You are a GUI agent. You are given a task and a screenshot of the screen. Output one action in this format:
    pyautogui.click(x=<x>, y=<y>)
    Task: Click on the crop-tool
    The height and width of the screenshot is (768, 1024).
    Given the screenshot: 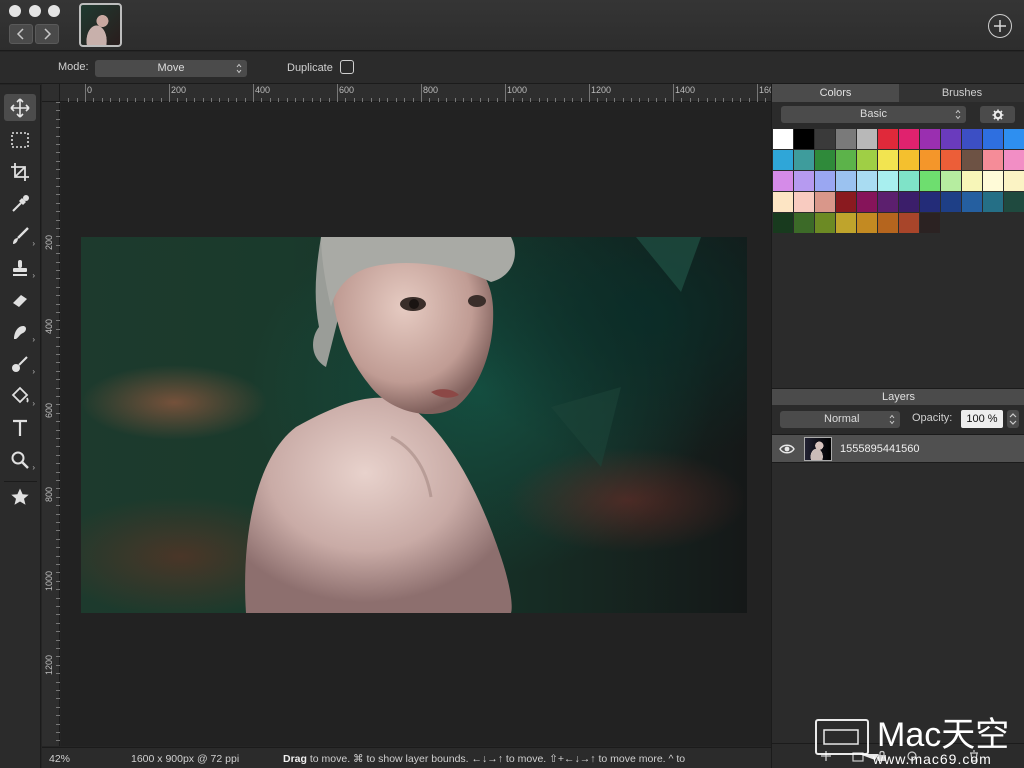 What is the action you would take?
    pyautogui.click(x=20, y=171)
    